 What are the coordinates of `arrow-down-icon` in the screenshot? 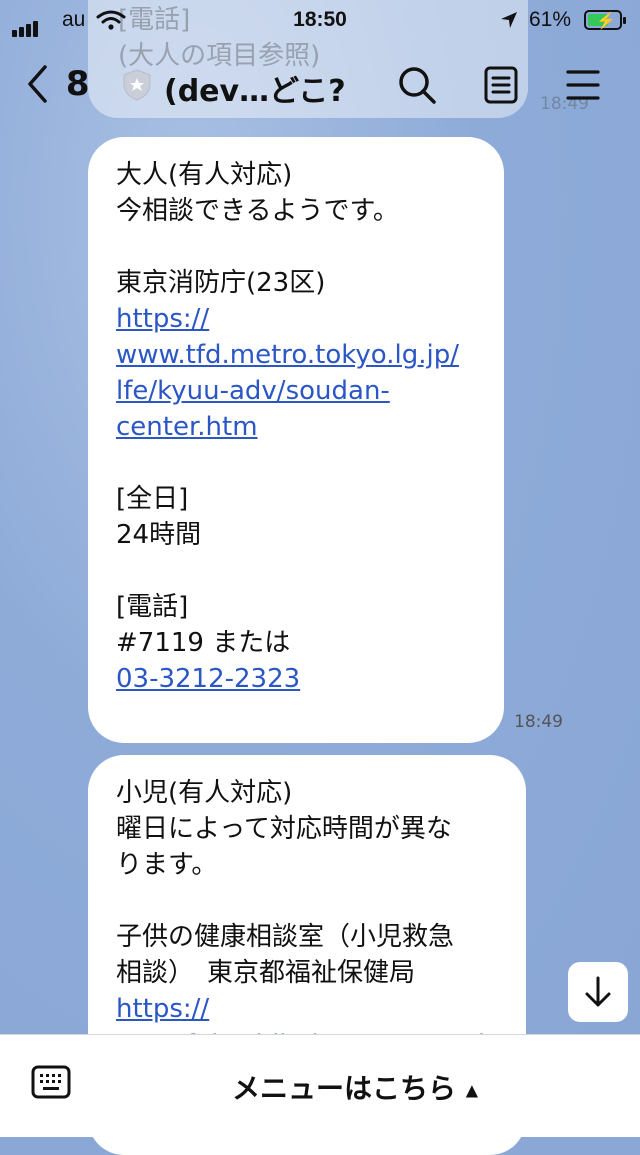 It's located at (598, 991).